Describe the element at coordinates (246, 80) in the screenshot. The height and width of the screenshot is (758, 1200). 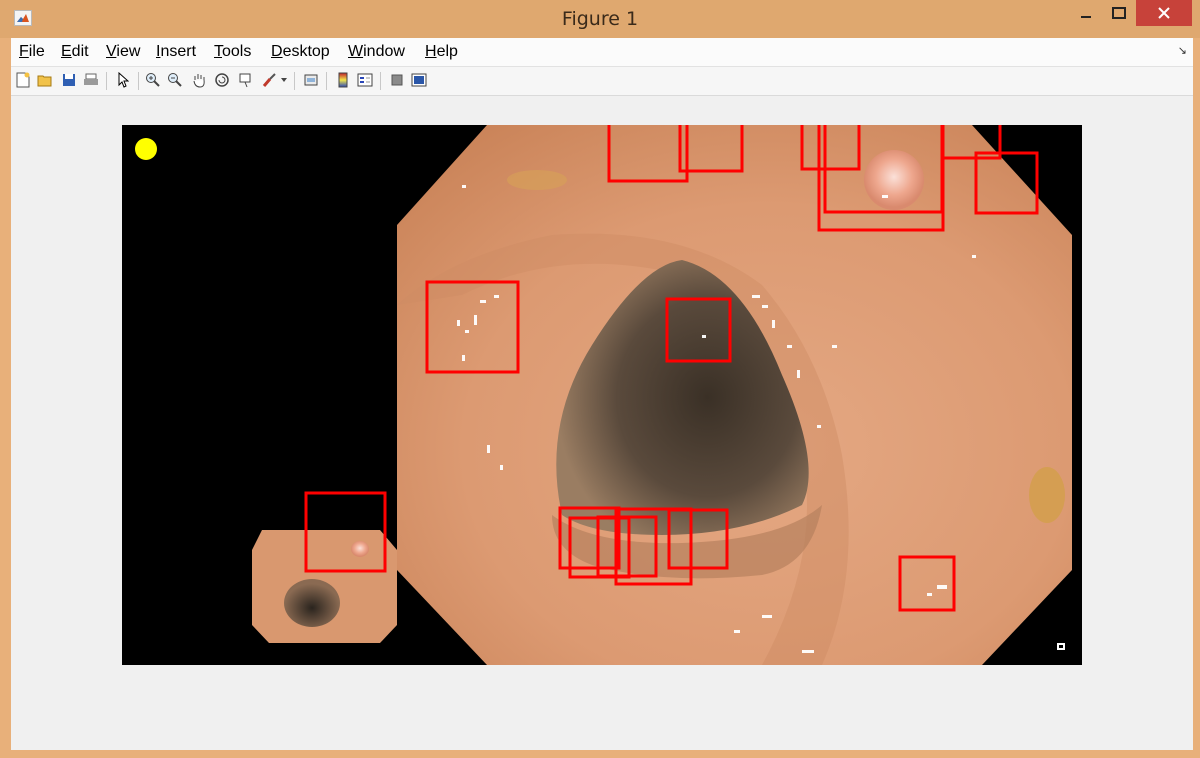
I see `data-cursor-icon` at that location.